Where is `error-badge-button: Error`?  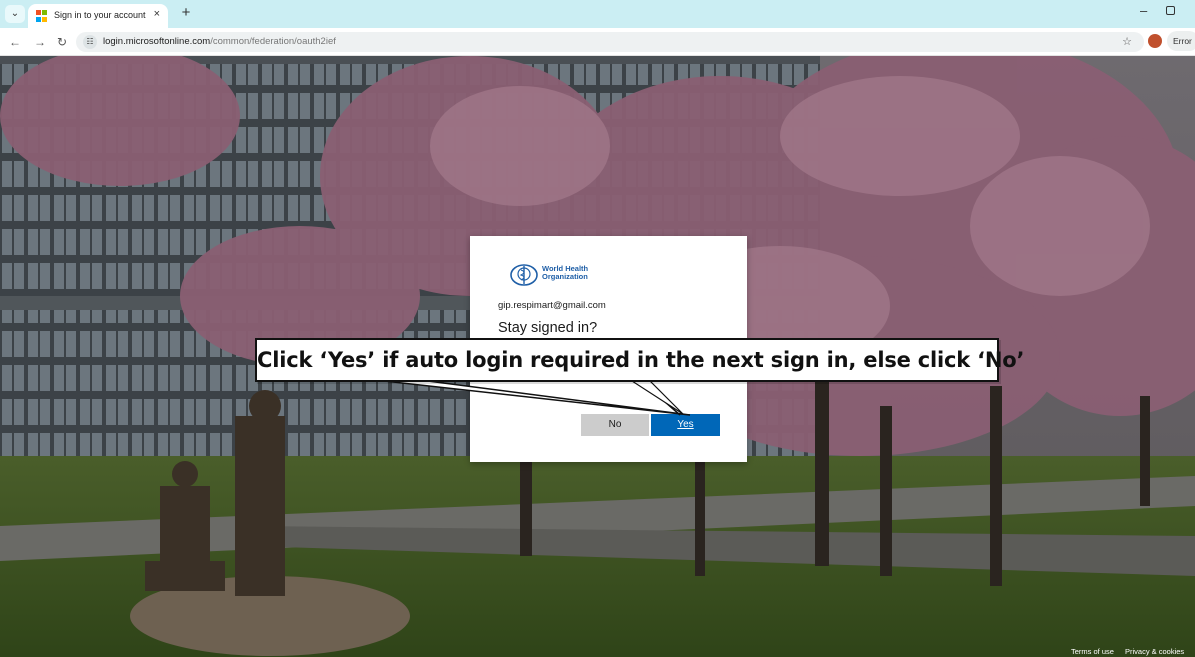
error-badge-button: Error is located at coordinates (1181, 41).